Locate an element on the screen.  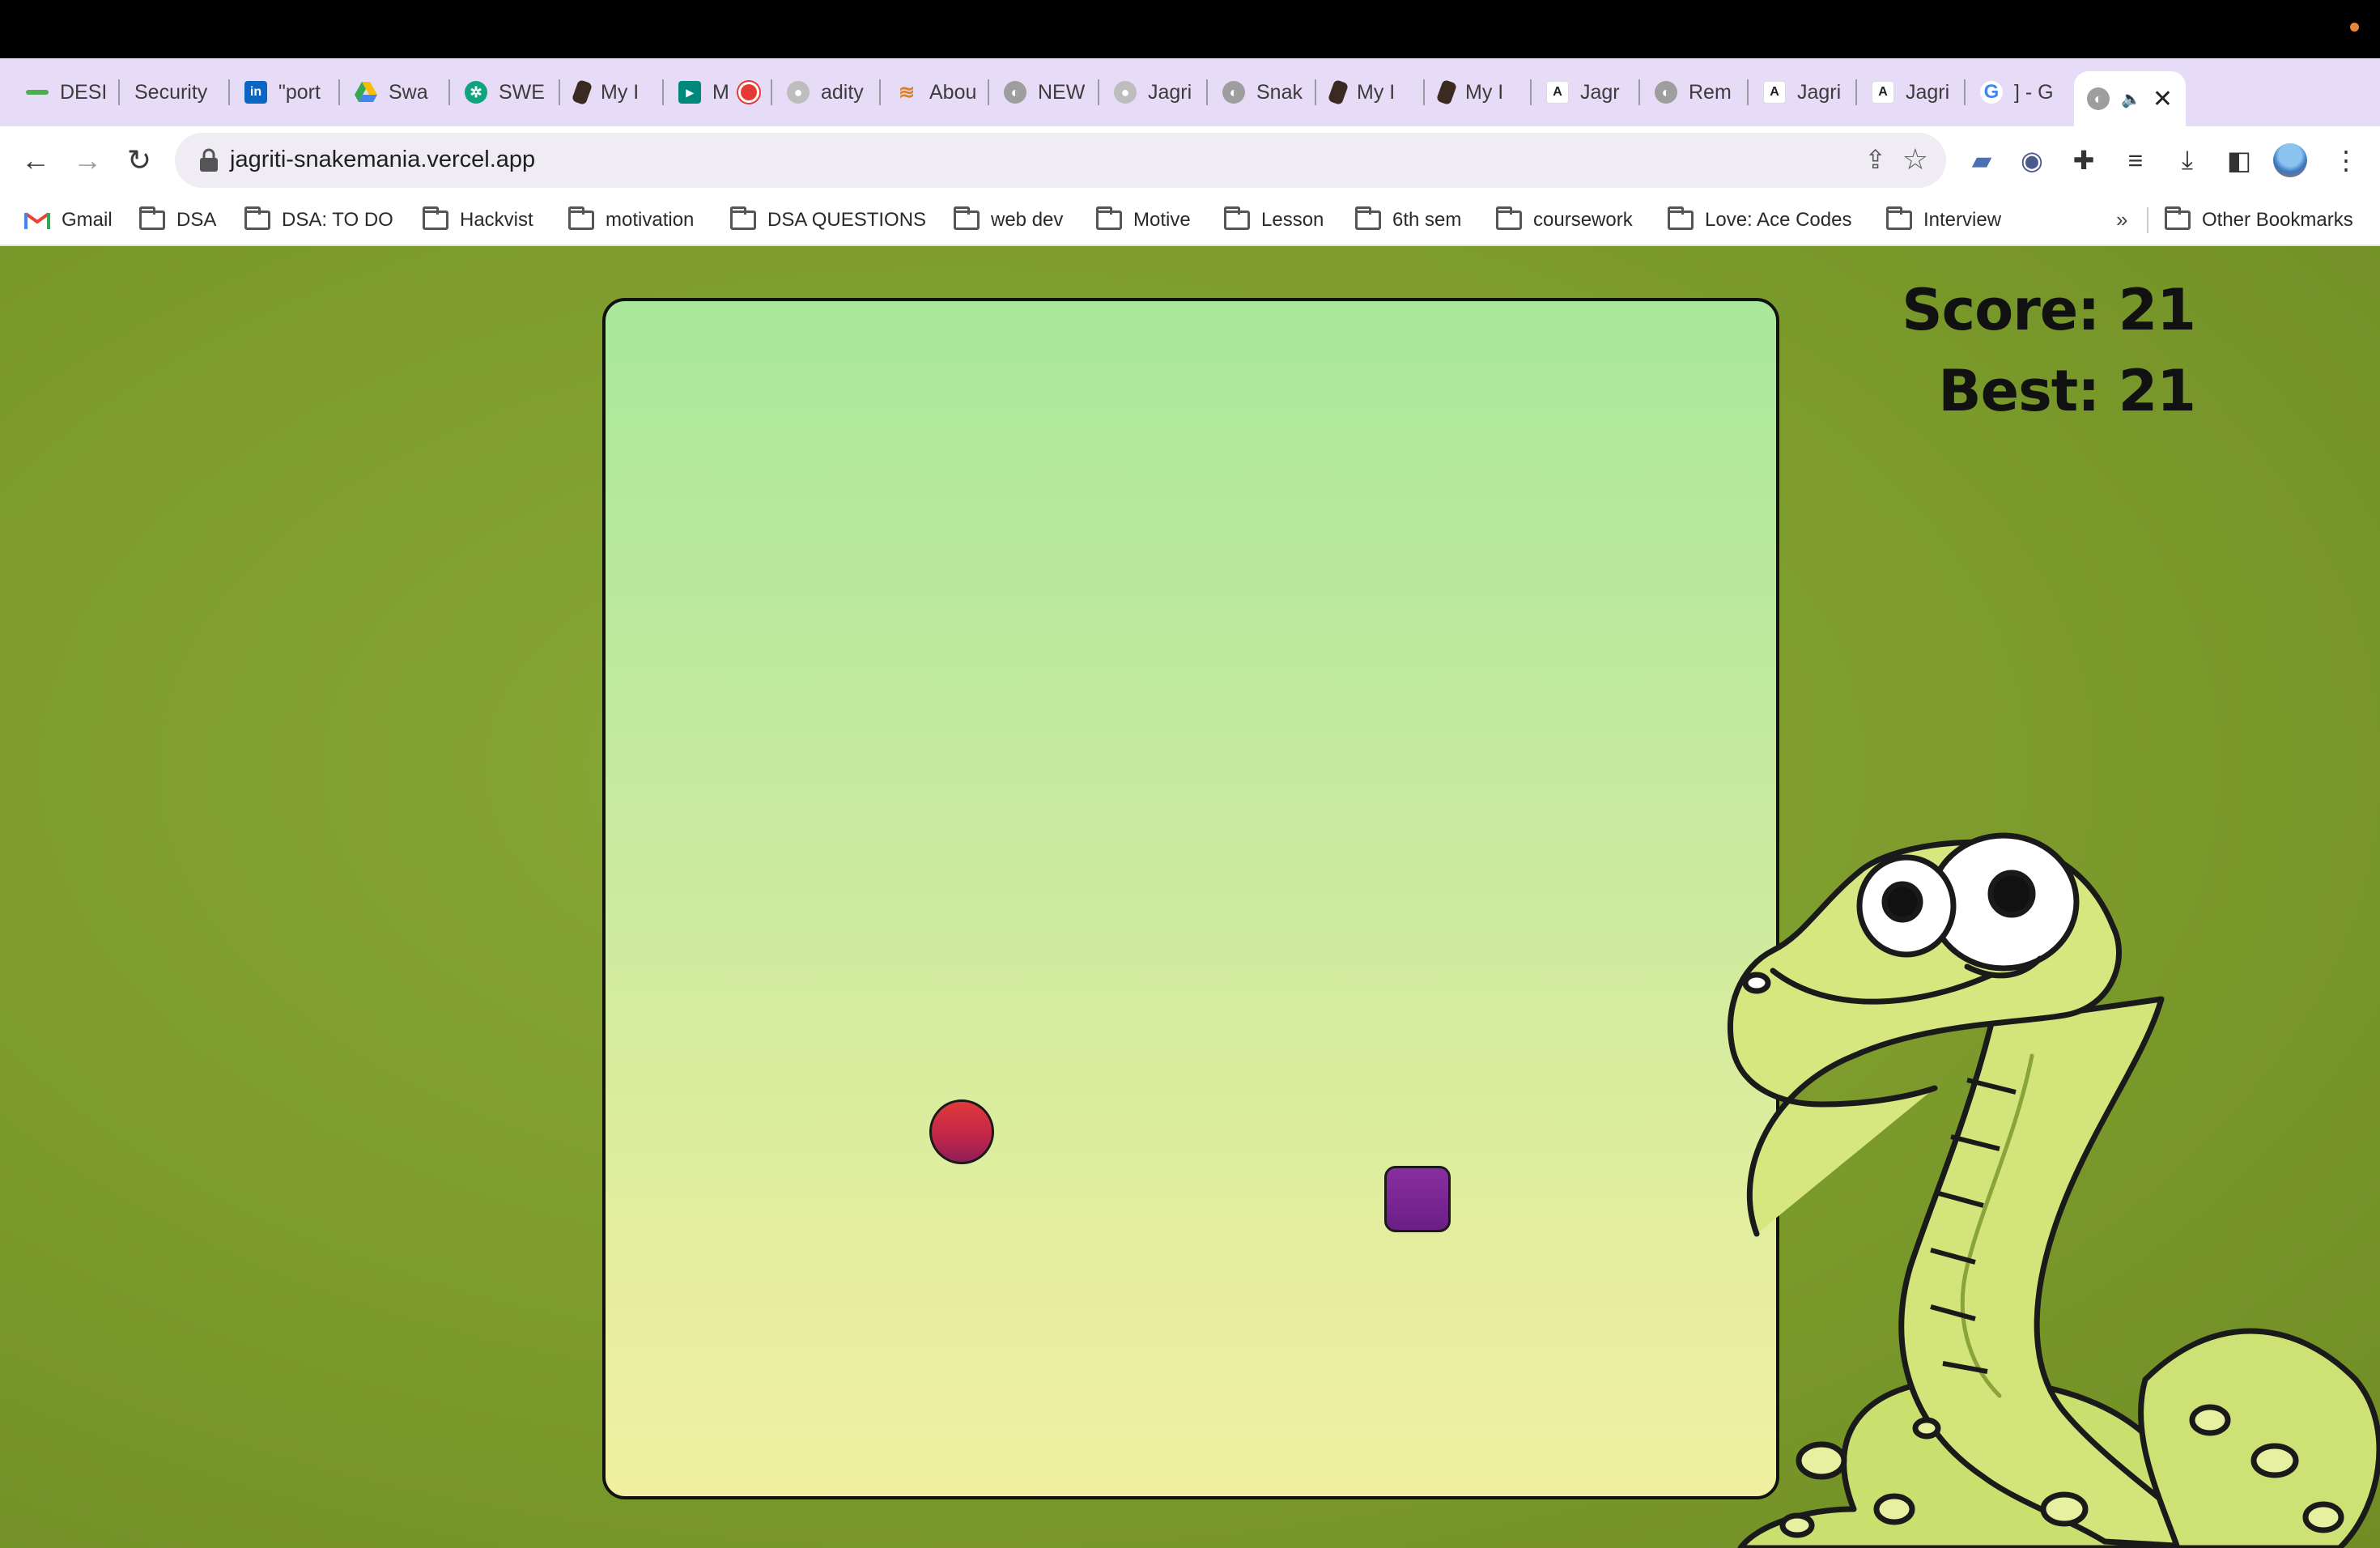
bookmark-gmail: Gmail is located at coordinates (68, 221).